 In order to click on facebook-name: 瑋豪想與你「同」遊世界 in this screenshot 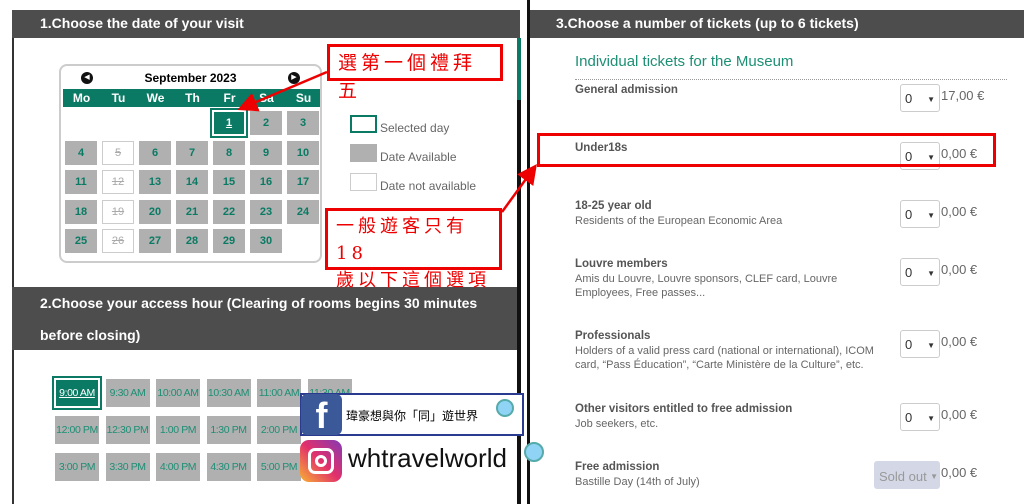, I will do `click(412, 416)`.